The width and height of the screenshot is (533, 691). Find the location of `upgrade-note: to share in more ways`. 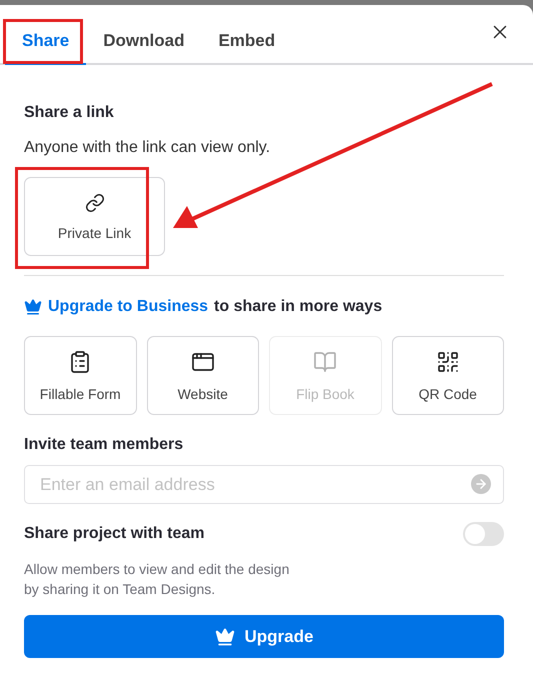

upgrade-note: to share in more ways is located at coordinates (298, 307).